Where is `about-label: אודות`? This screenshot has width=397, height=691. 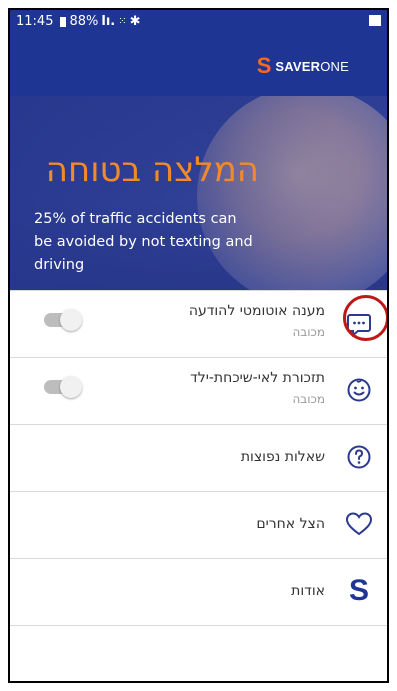
about-label: אודות is located at coordinates (308, 591).